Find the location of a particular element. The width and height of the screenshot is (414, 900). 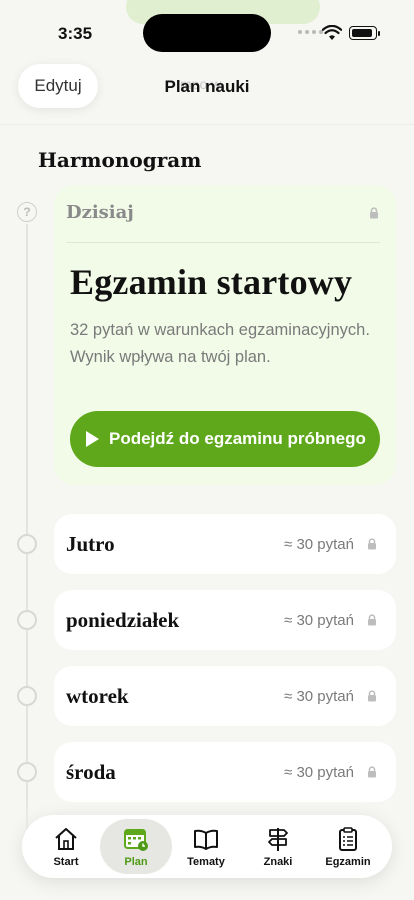

tab-egzamin: Egzamin is located at coordinates (348, 846).